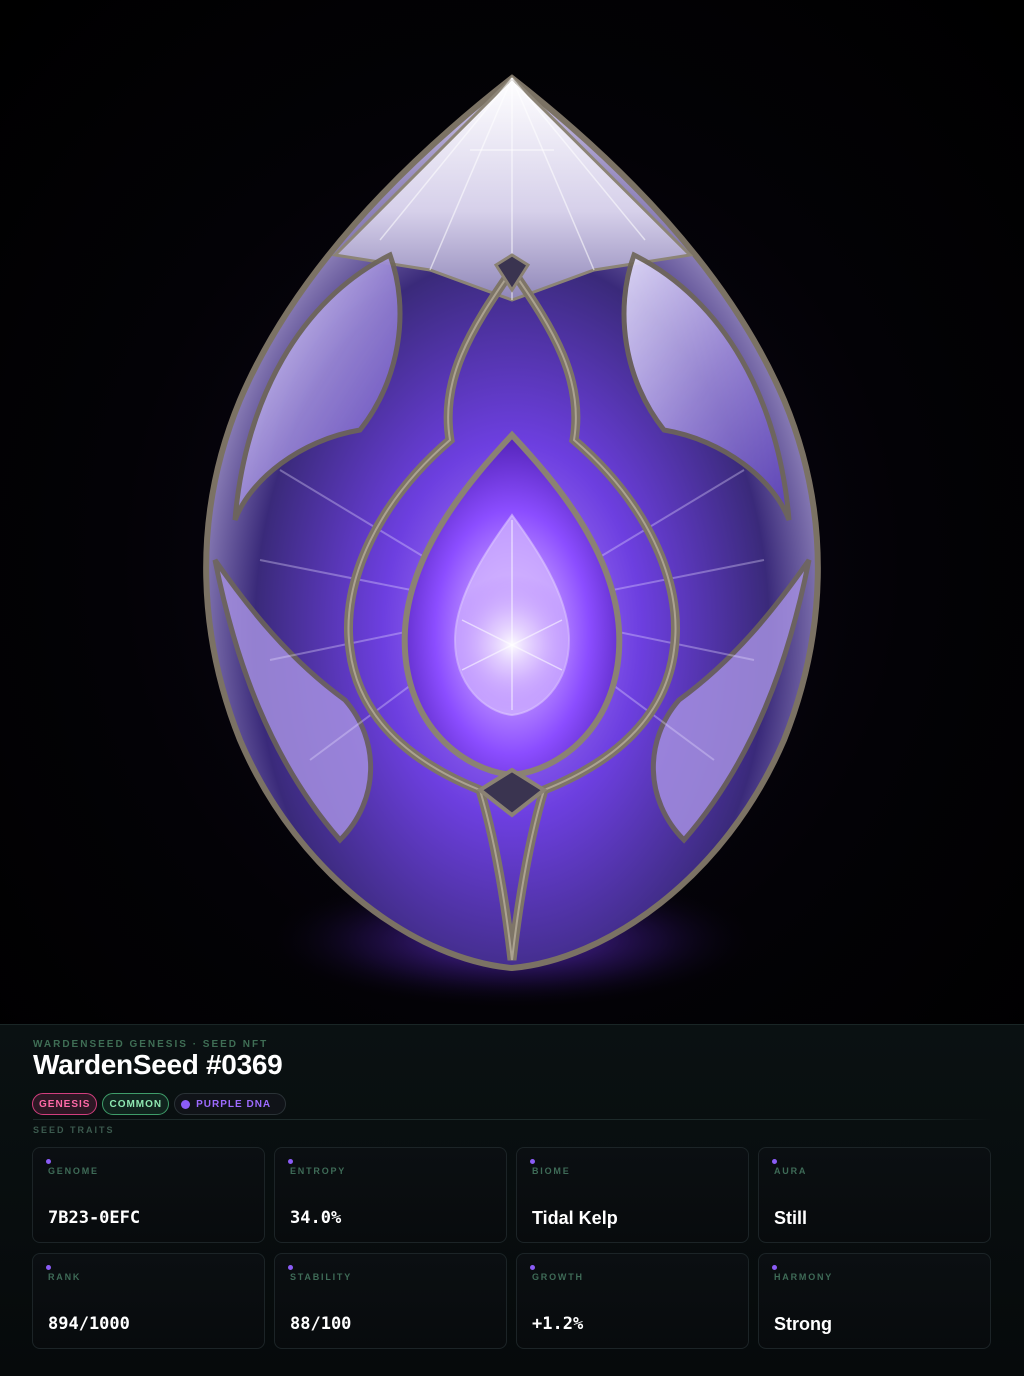  What do you see at coordinates (804, 1277) in the screenshot?
I see `trait-label: HARMONY` at bounding box center [804, 1277].